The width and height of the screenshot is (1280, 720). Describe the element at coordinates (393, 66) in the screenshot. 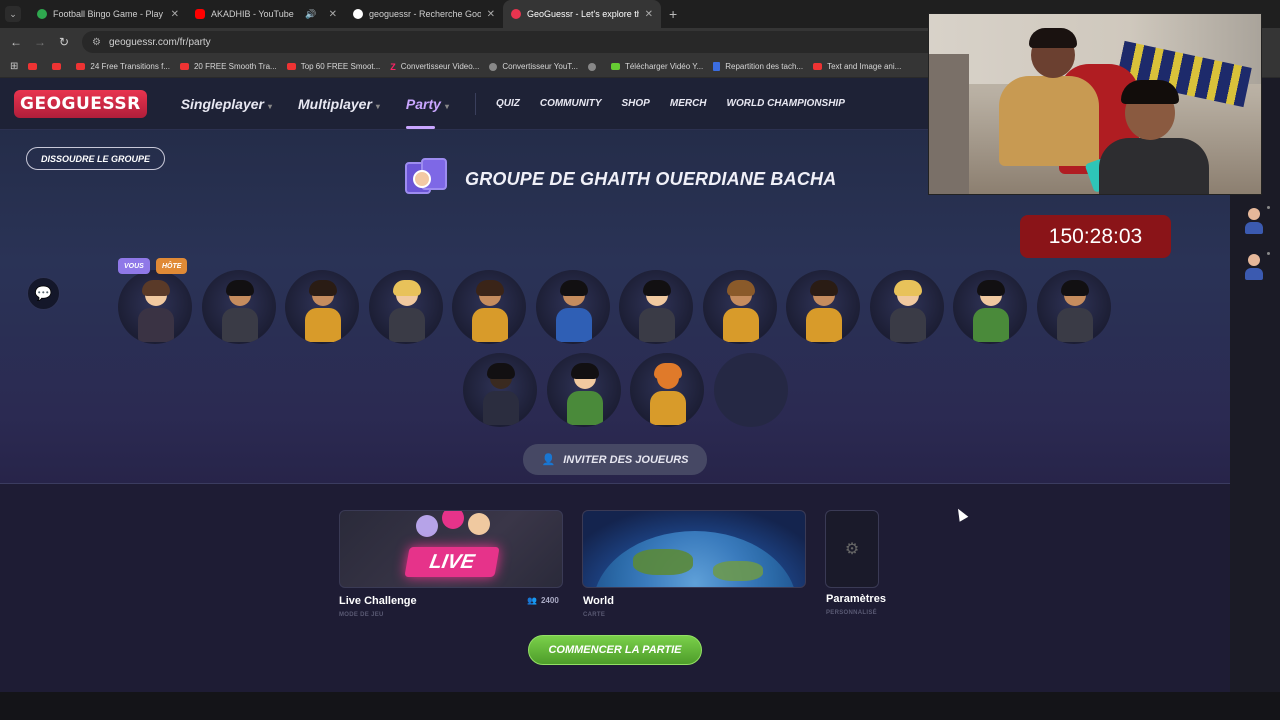

I see `z-icon: Z` at that location.